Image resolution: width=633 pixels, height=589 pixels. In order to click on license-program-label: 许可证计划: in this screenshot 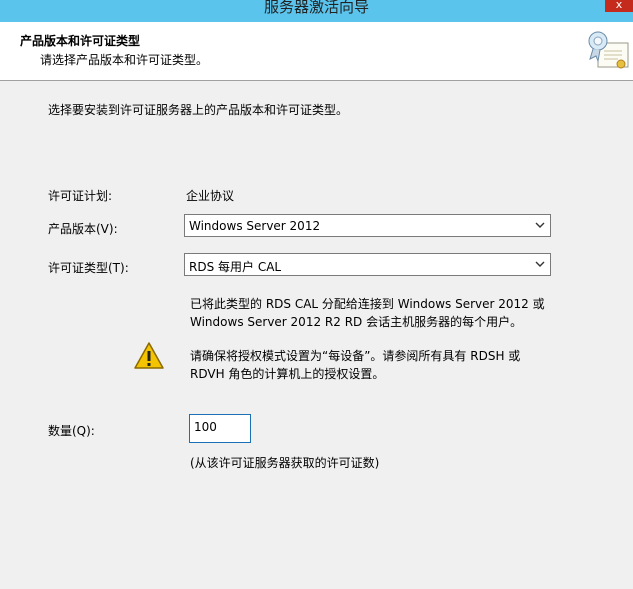, I will do `click(80, 196)`.